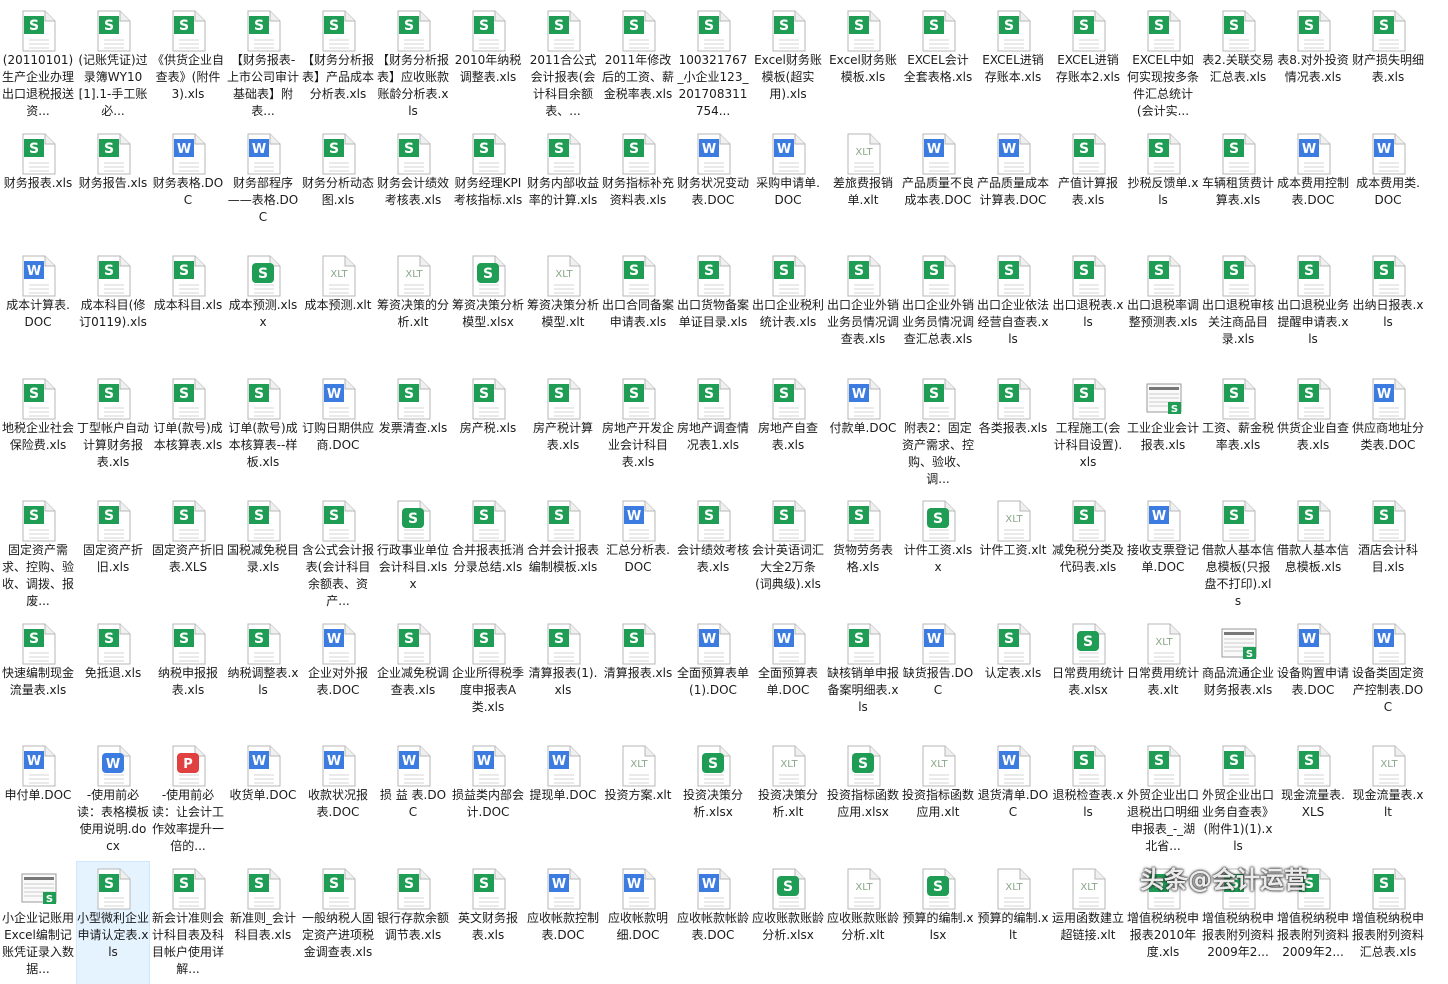  Describe the element at coordinates (1313, 188) in the screenshot. I see `file-item: W 成本费用控制表.DOC` at that location.